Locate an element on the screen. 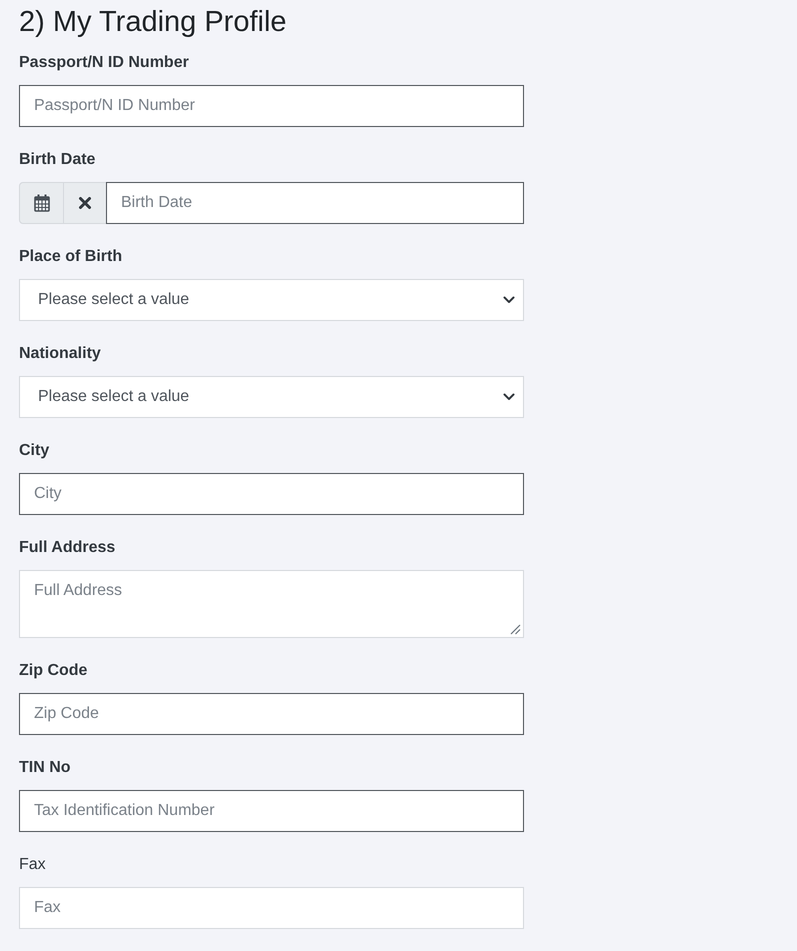  input-field: City is located at coordinates (271, 494).